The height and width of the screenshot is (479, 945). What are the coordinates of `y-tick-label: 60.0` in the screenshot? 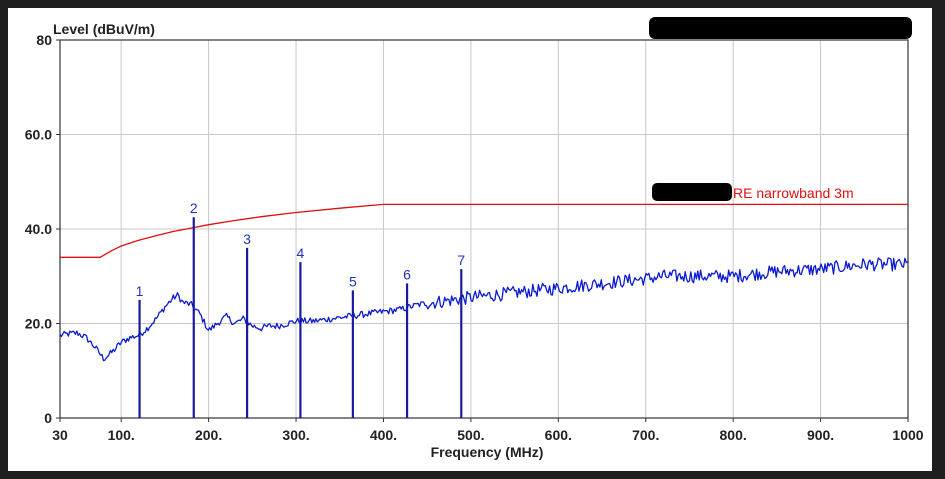 It's located at (38, 135).